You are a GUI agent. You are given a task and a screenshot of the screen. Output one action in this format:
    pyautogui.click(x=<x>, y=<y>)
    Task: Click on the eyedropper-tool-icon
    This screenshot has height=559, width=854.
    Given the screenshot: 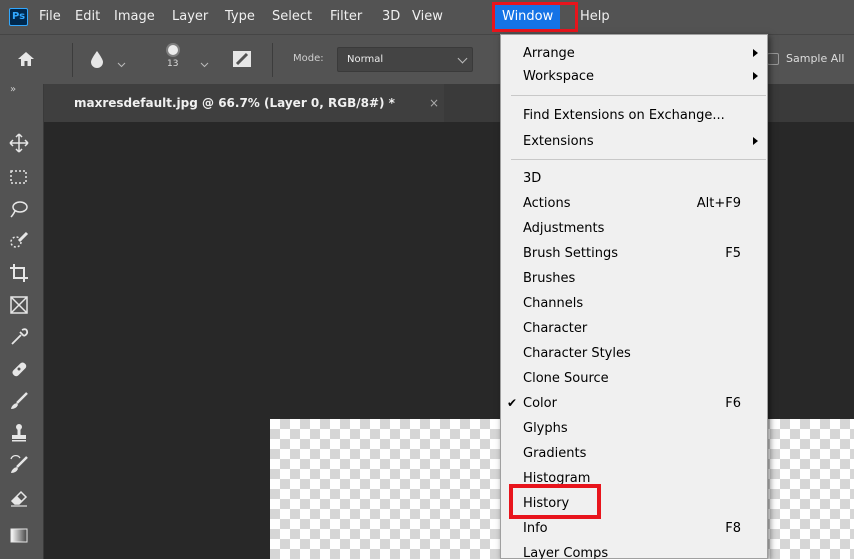 What is the action you would take?
    pyautogui.click(x=21, y=338)
    